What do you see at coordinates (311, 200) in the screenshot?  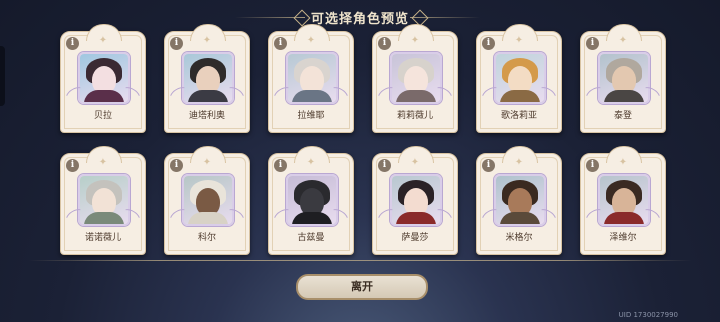 I see `character-card: i ✦ 古兹曼` at bounding box center [311, 200].